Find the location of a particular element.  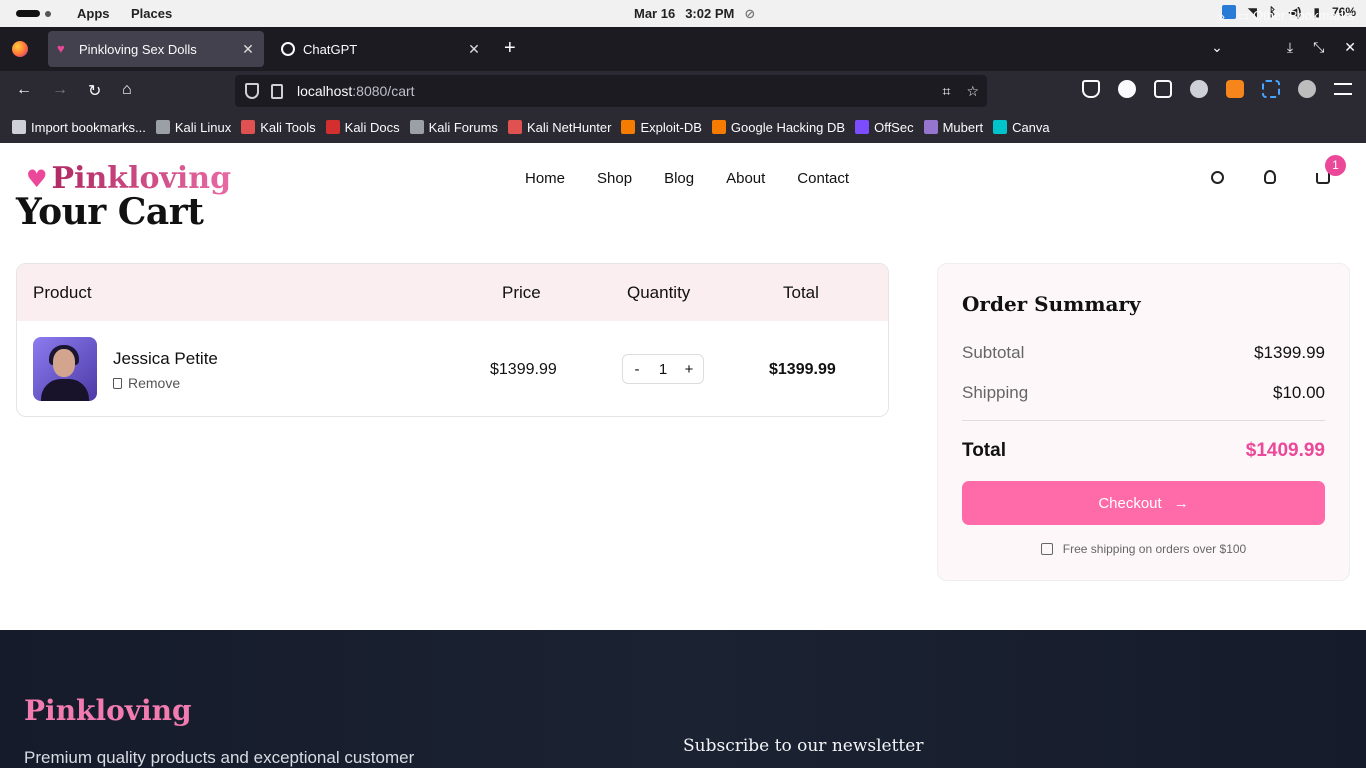

browser-nav-toolbar: ← → ↻ ⌂ localhost:8080/cart ⌗ ☆ is located at coordinates (683, 91).